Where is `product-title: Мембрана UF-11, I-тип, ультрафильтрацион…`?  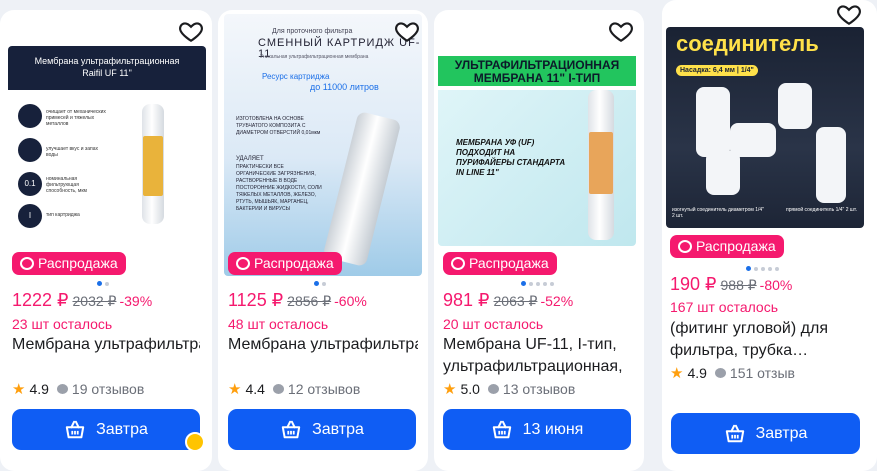 product-title: Мембрана UF-11, I-тип, ультрафильтрацион… is located at coordinates (537, 356).